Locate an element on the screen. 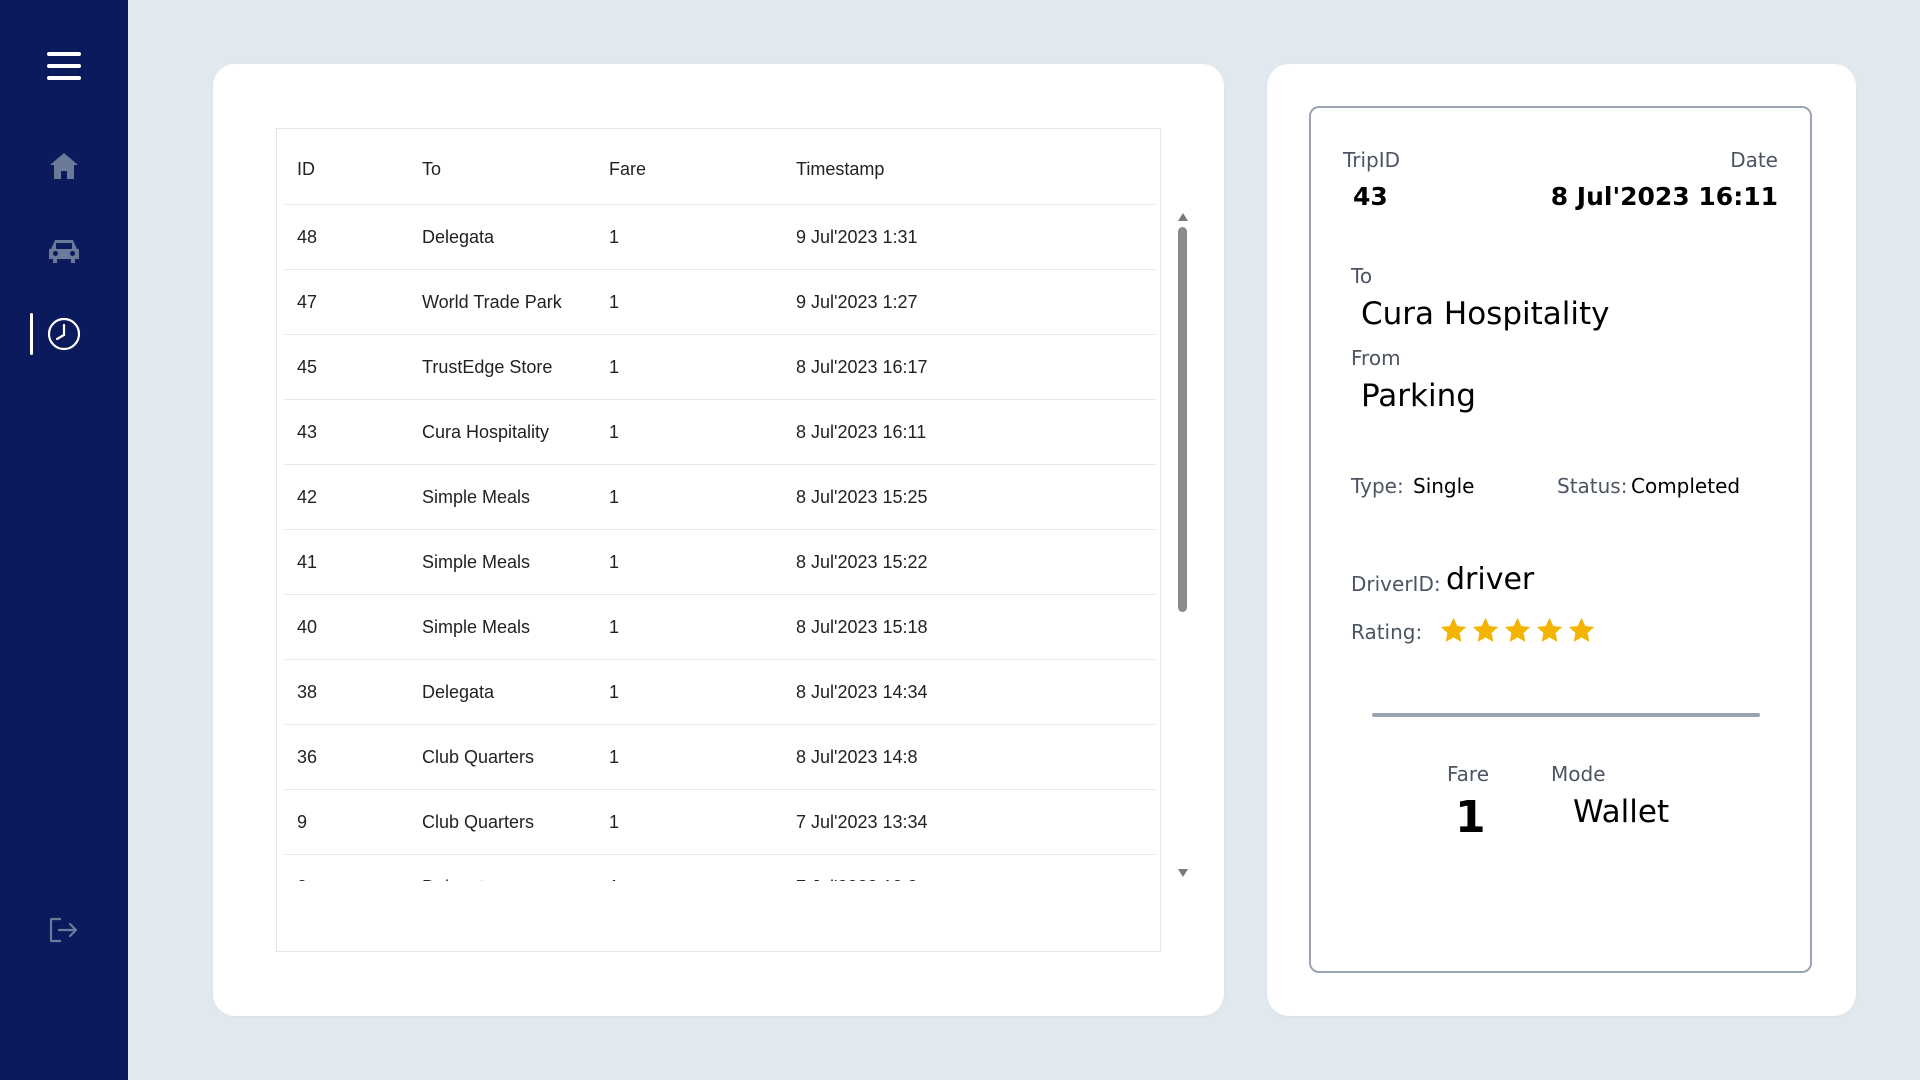 The image size is (1920, 1080). date-label: Date is located at coordinates (1754, 160).